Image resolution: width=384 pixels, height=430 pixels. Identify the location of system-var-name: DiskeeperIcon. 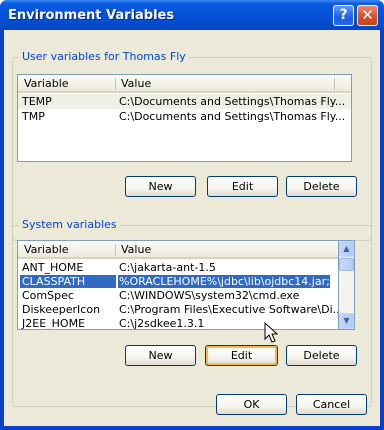
(61, 309).